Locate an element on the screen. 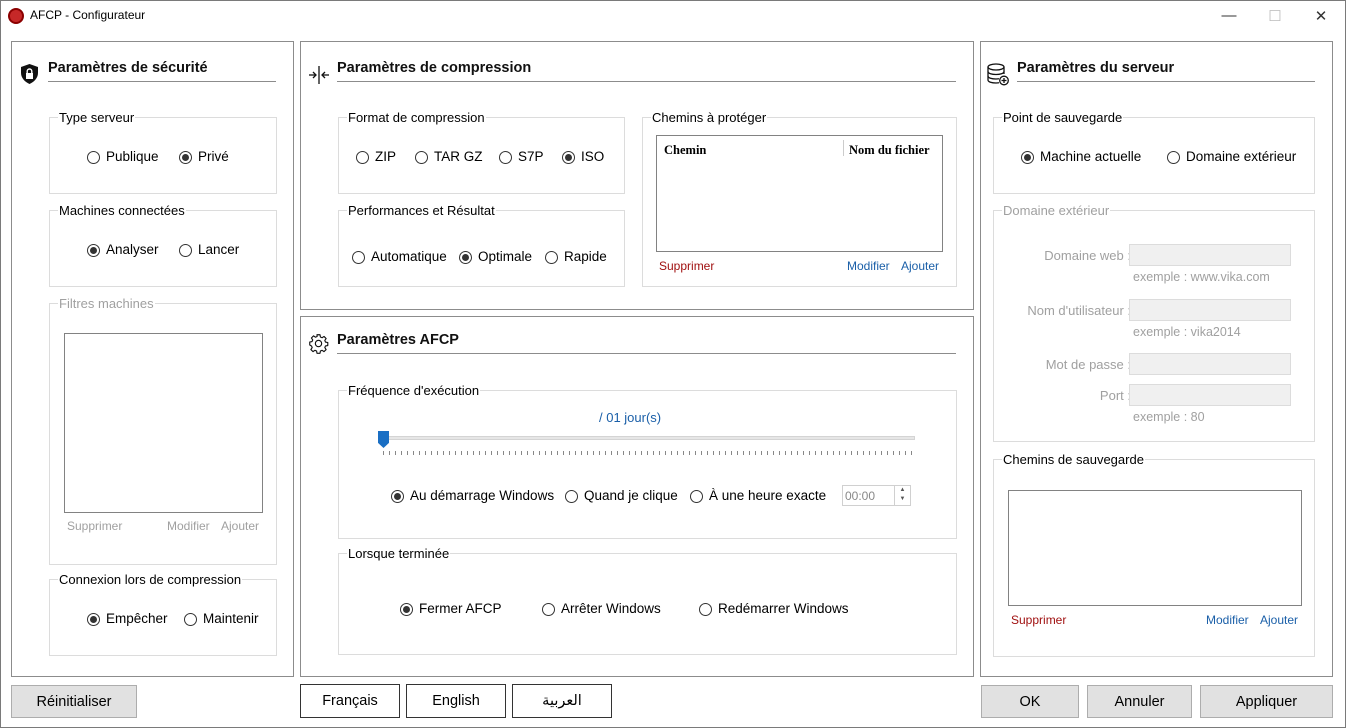  radio-tar-gz: TAR GZ is located at coordinates (449, 157).